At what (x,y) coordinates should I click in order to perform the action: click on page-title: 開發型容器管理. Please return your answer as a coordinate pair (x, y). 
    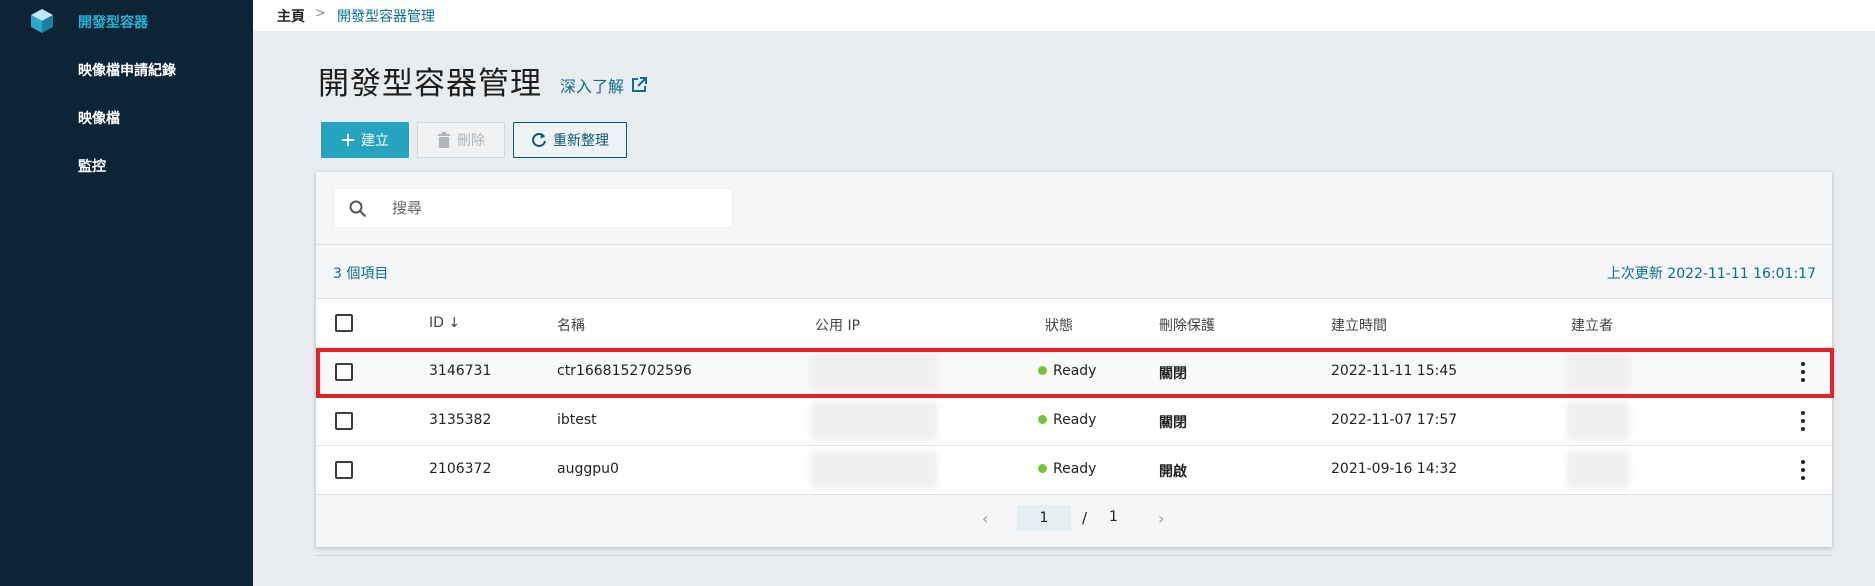
    Looking at the image, I should click on (430, 84).